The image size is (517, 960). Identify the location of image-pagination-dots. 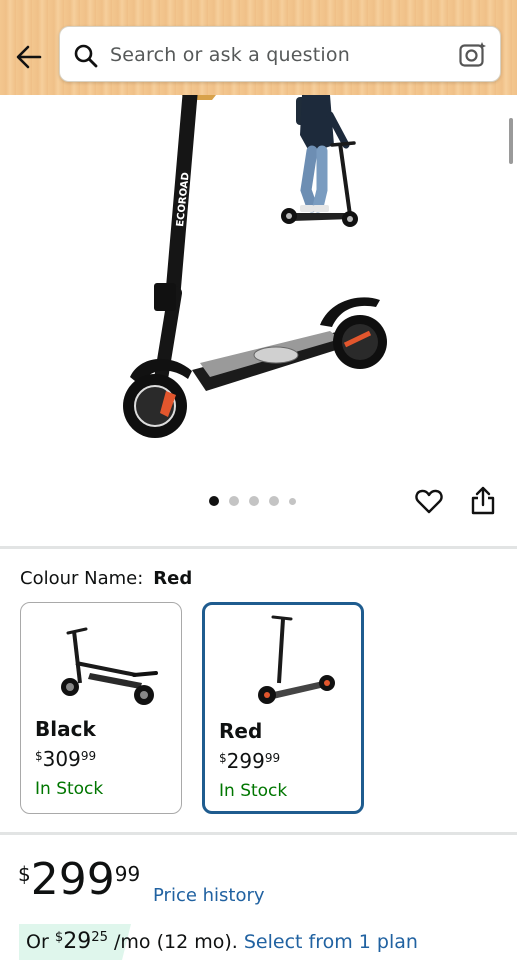
(252, 501).